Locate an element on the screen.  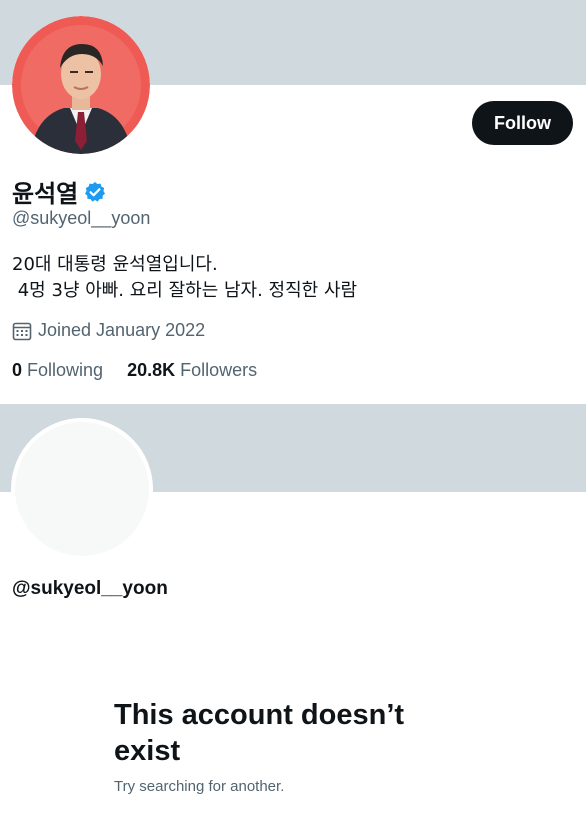
following-link: 0 Following is located at coordinates (57, 370).